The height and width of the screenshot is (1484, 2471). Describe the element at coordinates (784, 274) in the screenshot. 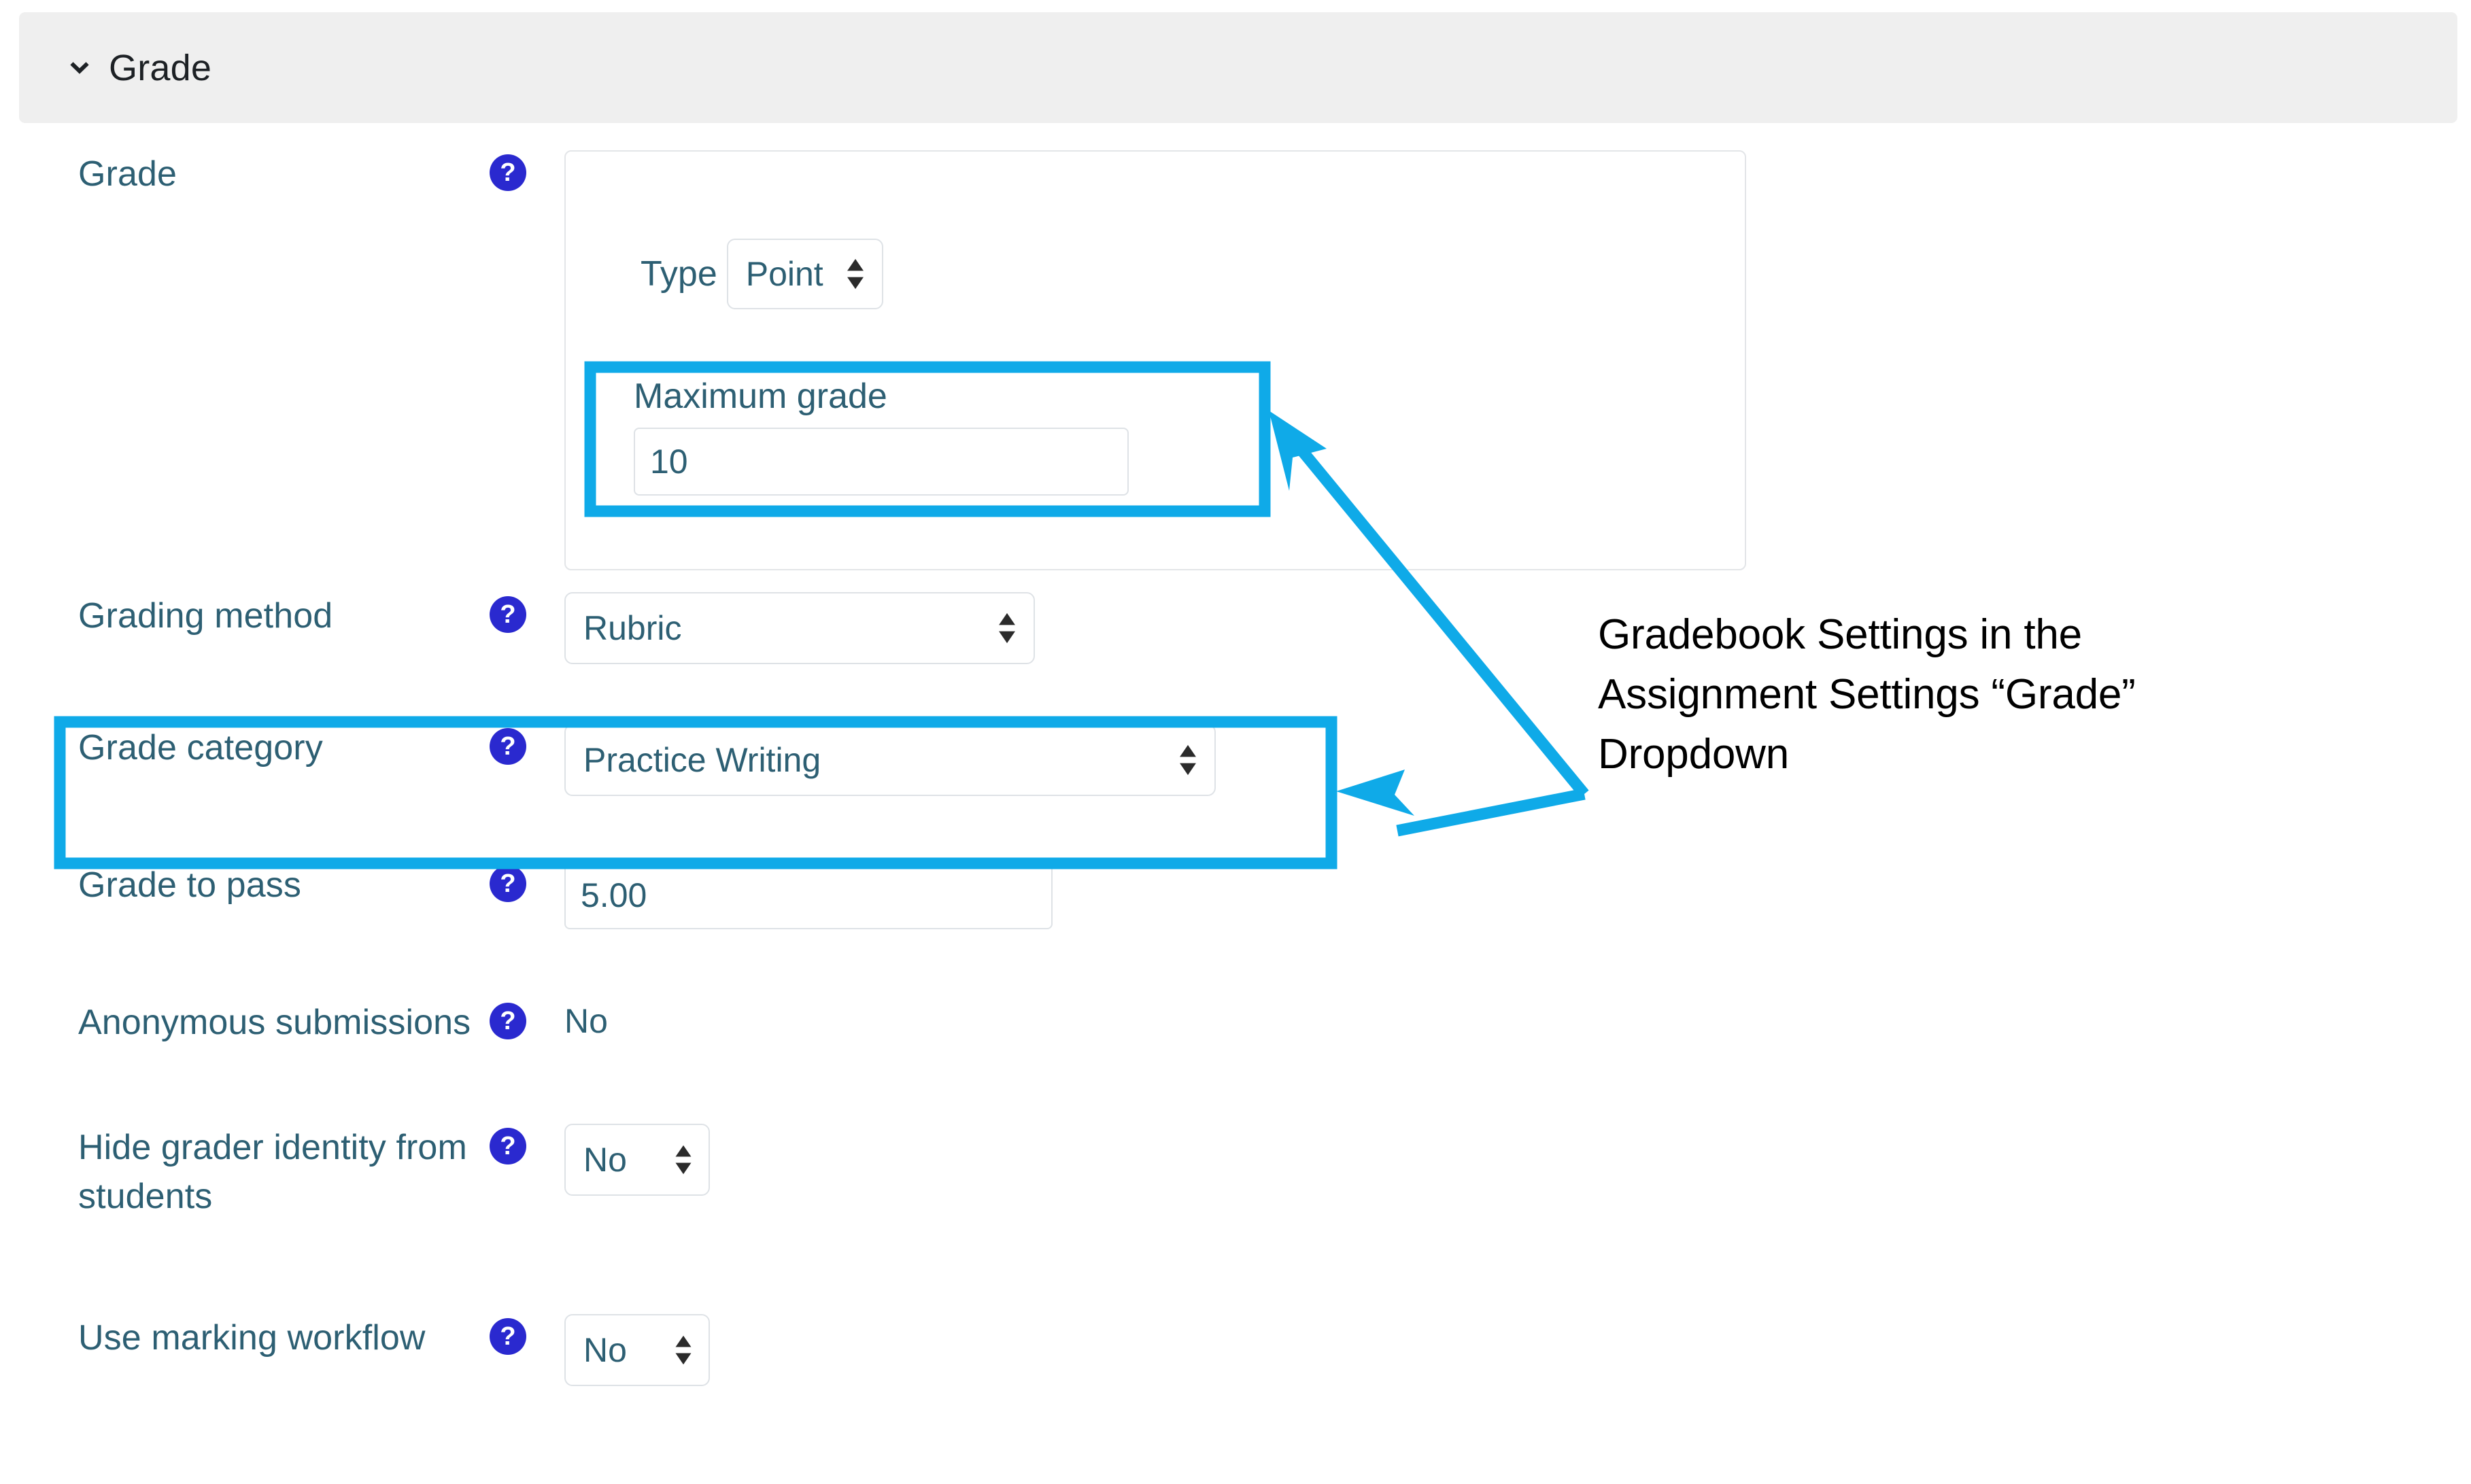

I see `select-grade-type-value: Point` at that location.